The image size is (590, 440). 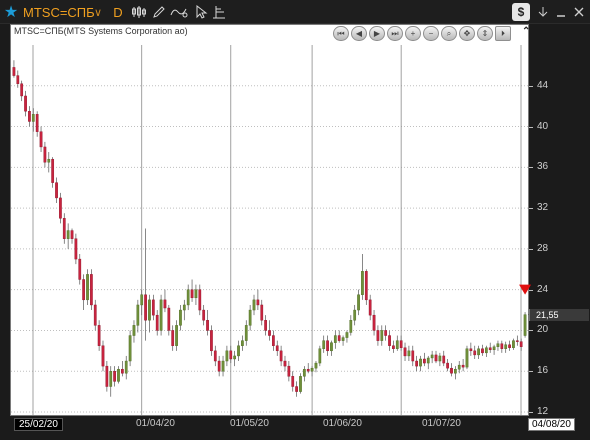 I want to click on y-tick-label: 28, so click(x=543, y=248).